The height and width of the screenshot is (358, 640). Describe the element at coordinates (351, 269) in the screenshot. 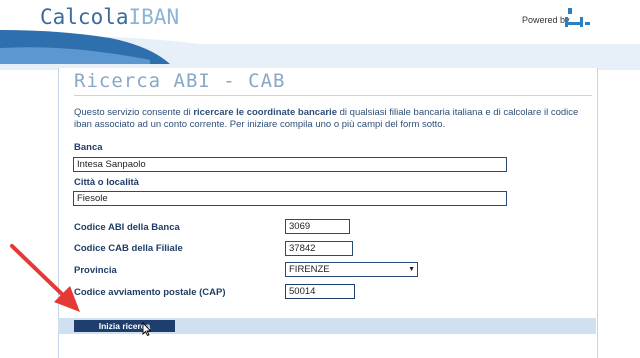

I see `provincia-select: FIRENZE ▼` at that location.